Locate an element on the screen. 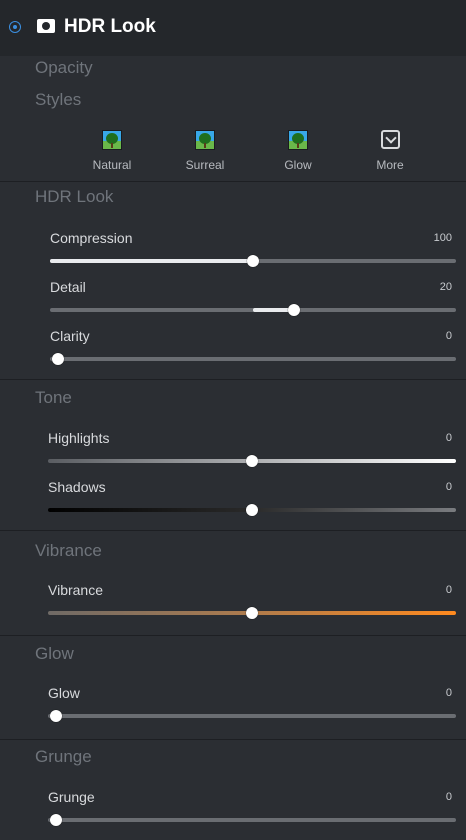 This screenshot has height=840, width=466. chevron-down-box-icon is located at coordinates (390, 139).